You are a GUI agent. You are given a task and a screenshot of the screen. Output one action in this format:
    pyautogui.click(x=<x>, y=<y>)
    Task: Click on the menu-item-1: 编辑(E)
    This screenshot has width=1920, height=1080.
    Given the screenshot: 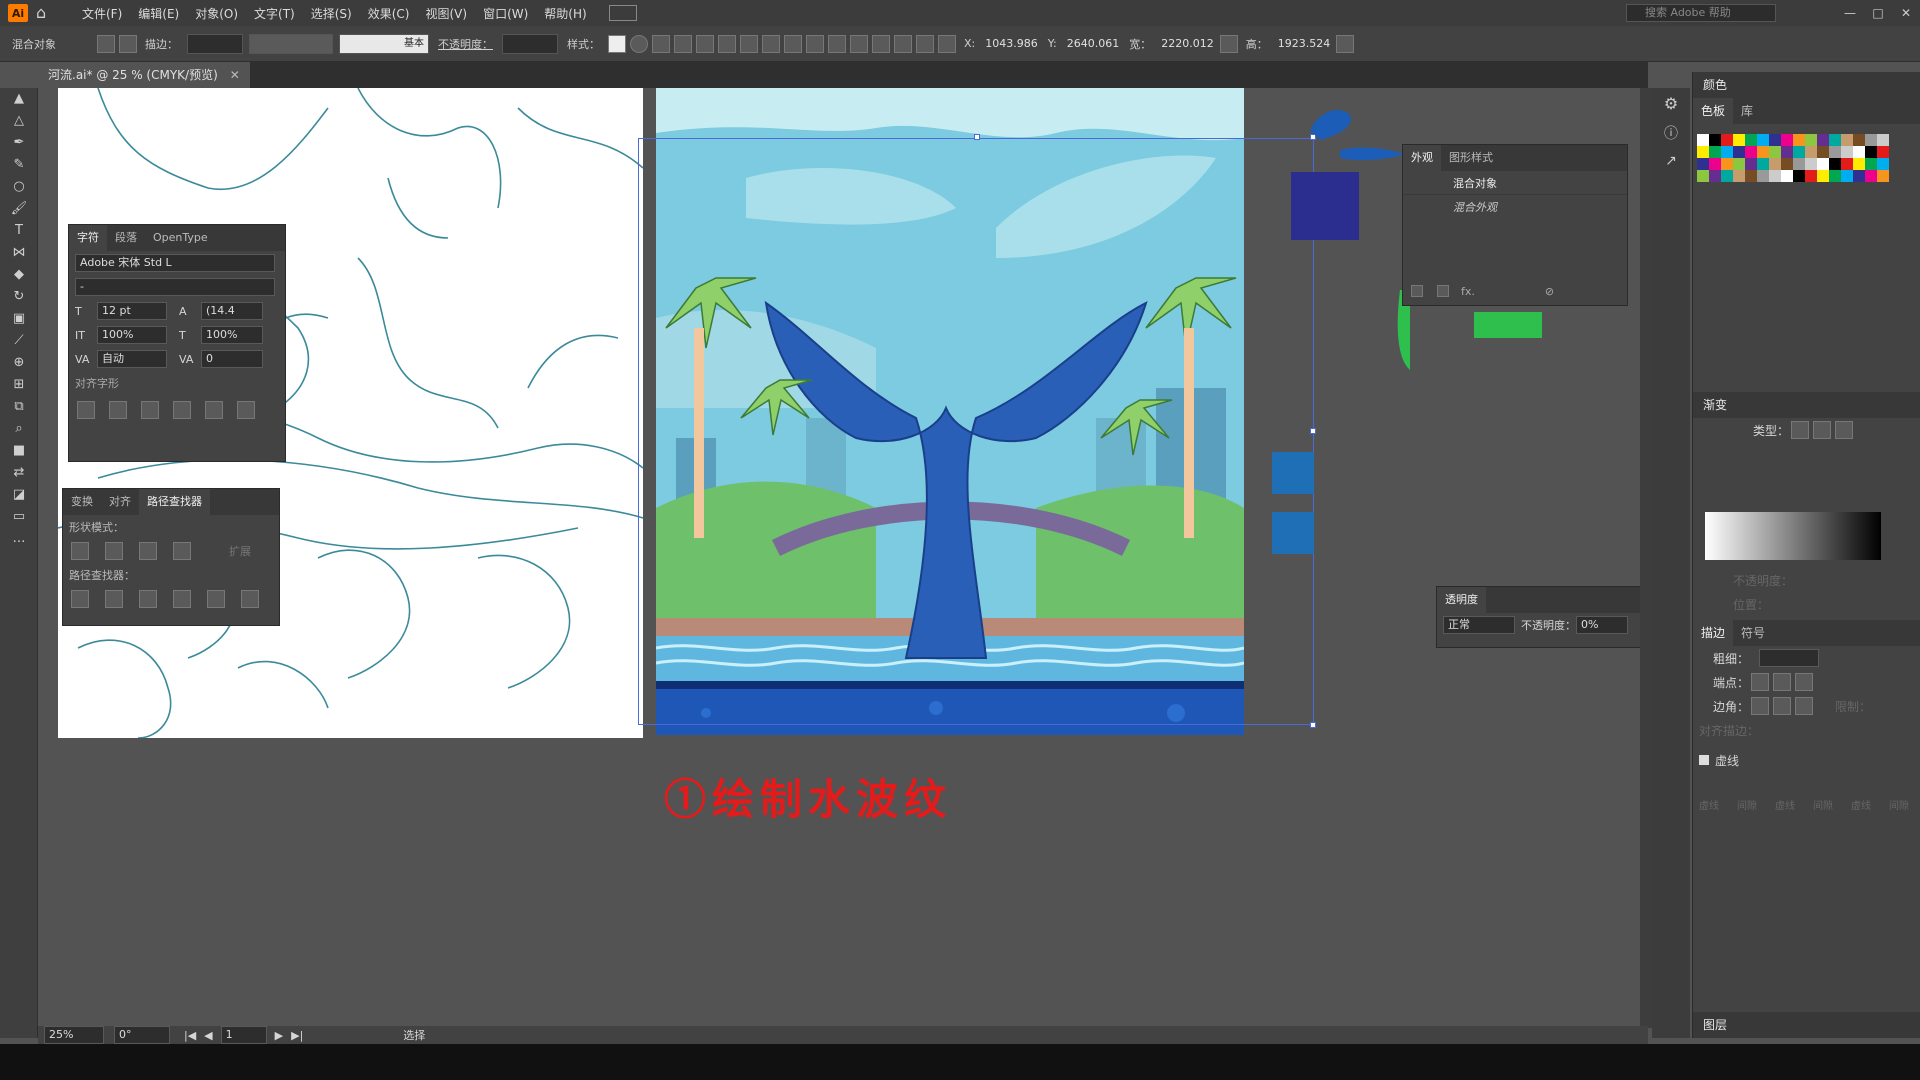 What is the action you would take?
    pyautogui.click(x=158, y=13)
    